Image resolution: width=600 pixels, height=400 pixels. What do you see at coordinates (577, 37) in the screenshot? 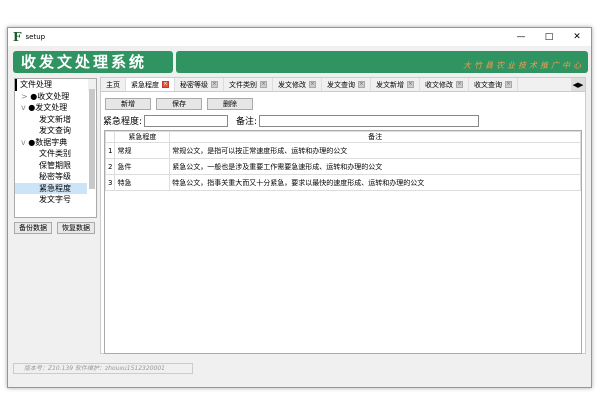
I see `close-button: ✕` at bounding box center [577, 37].